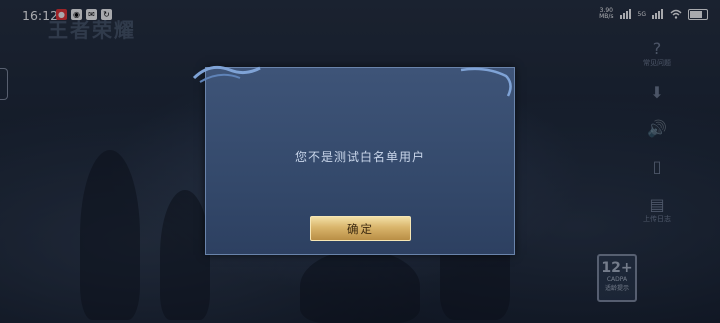 The image size is (720, 323). I want to click on dialog-message: 您不是测试白名单用户, so click(359, 157).